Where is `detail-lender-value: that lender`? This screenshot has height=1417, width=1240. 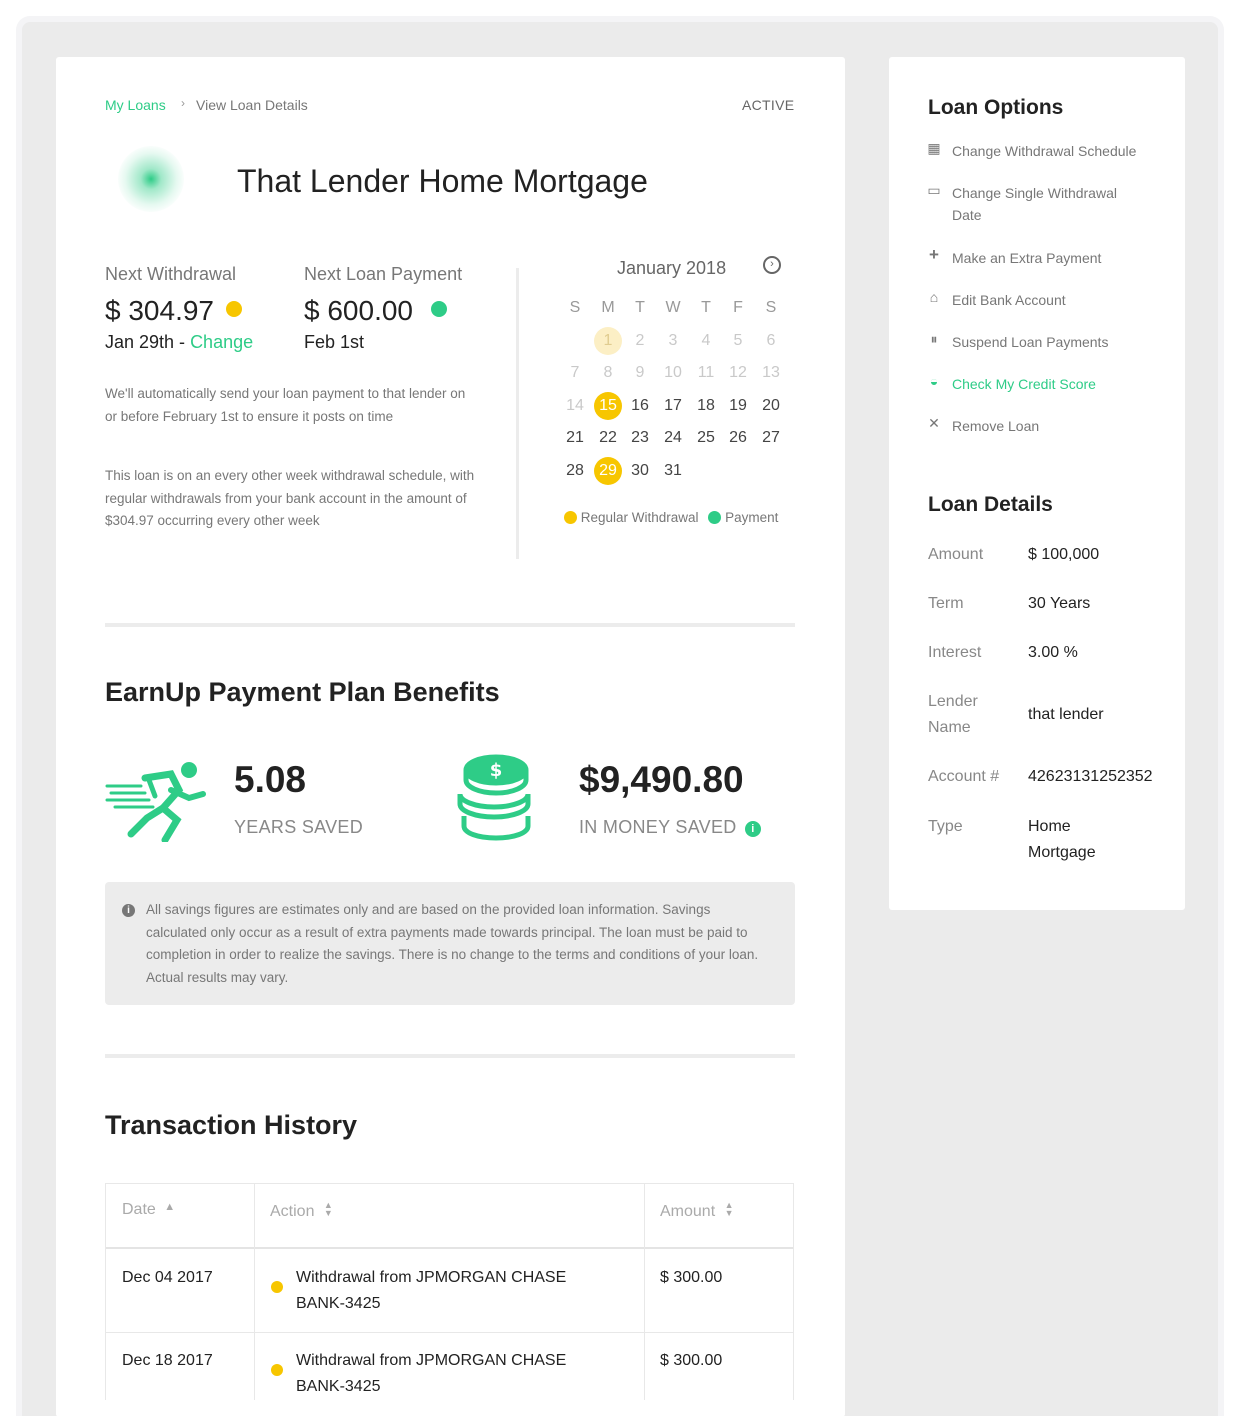
detail-lender-value: that lender is located at coordinates (1066, 714).